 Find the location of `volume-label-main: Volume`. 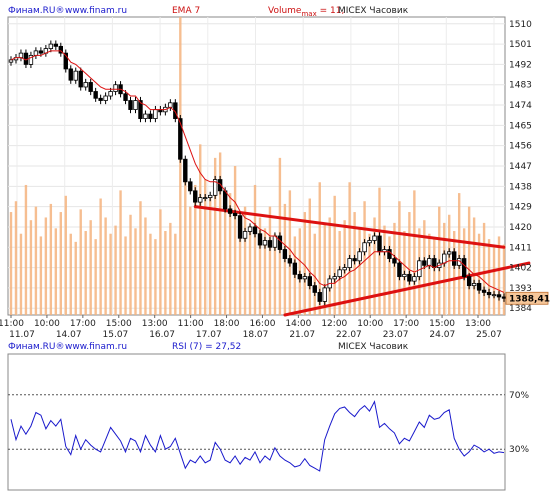

volume-label-main: Volume is located at coordinates (285, 11).